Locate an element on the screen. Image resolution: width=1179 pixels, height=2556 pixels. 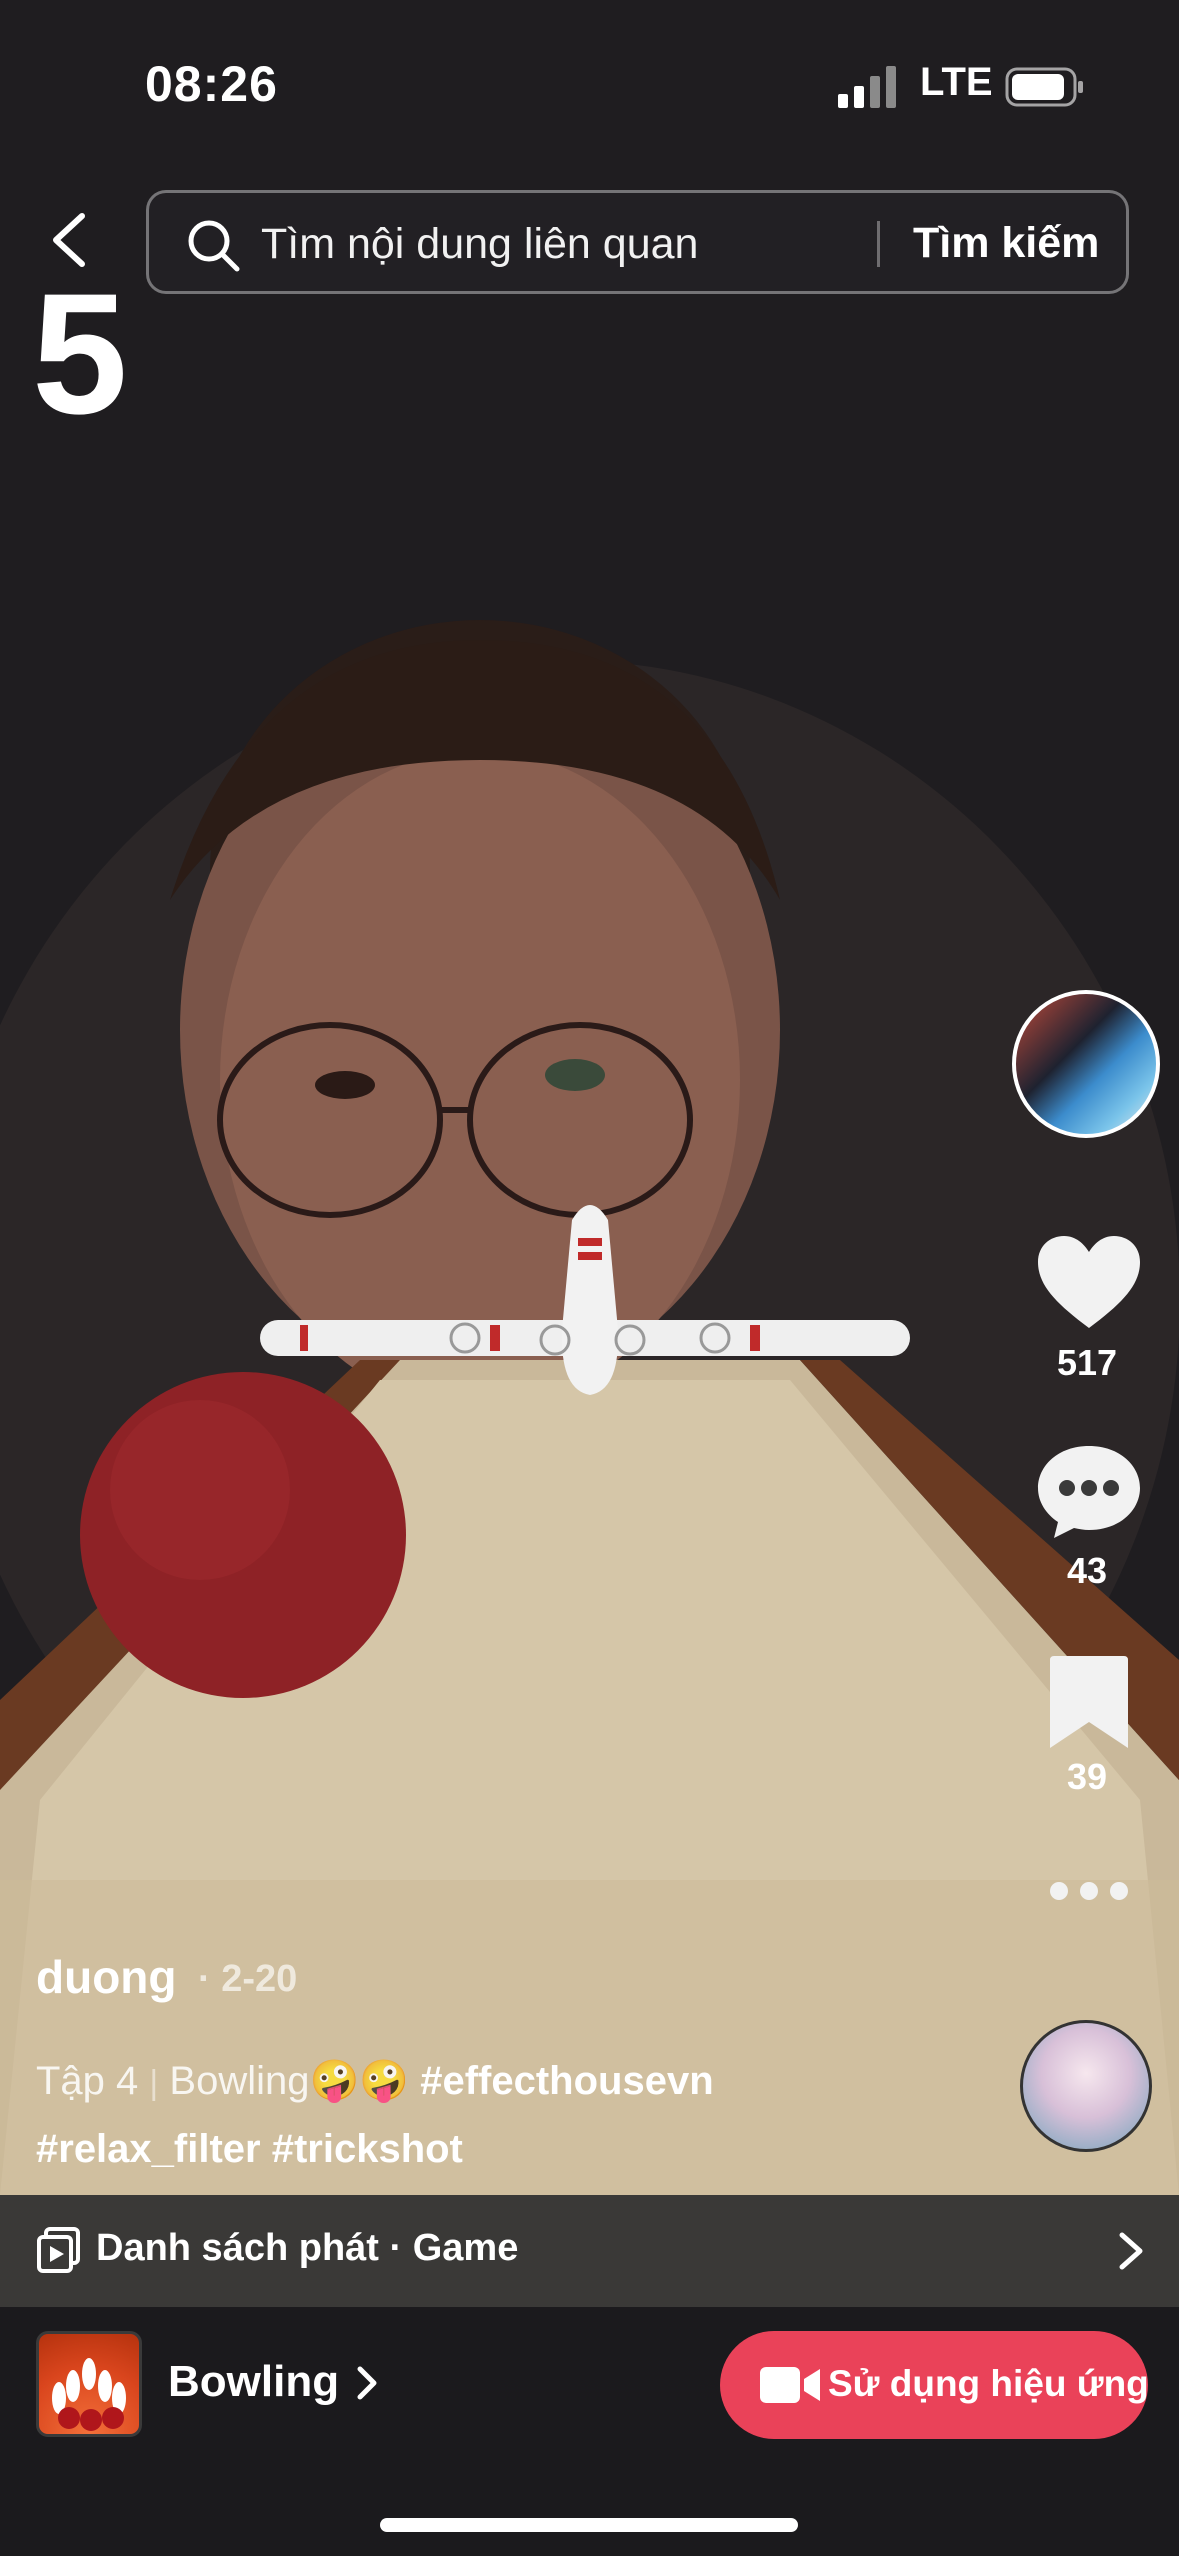
search-input: Tìm nội dung liên quan is located at coordinates (479, 244).